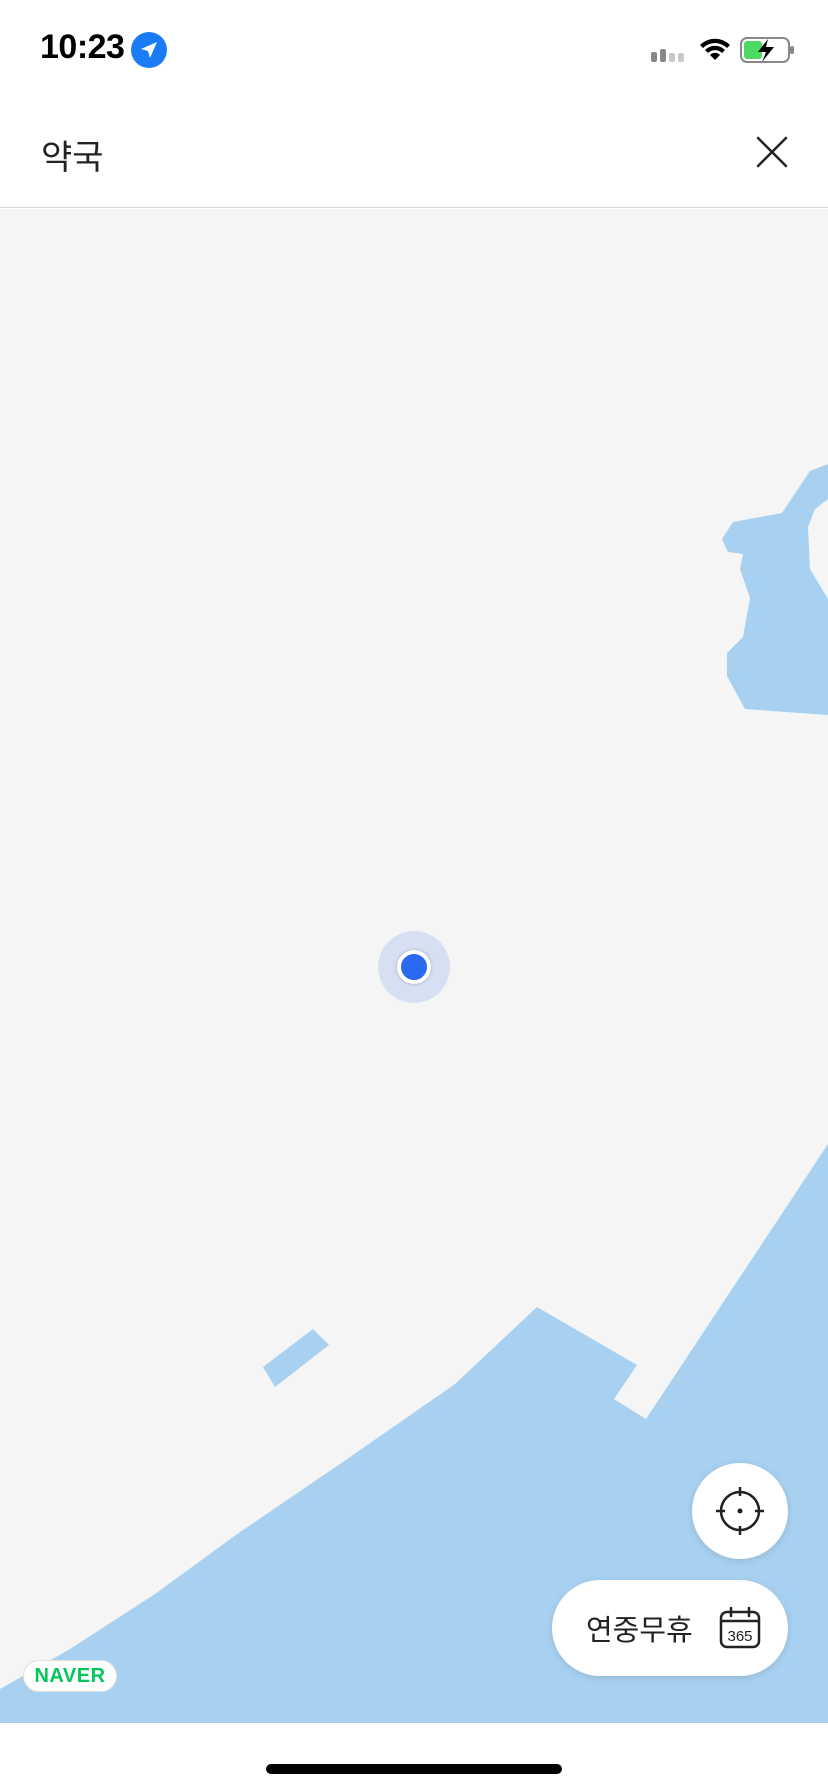 This screenshot has height=1792, width=828. I want to click on open-all-year-filter-button: 연중무휴 365, so click(670, 1628).